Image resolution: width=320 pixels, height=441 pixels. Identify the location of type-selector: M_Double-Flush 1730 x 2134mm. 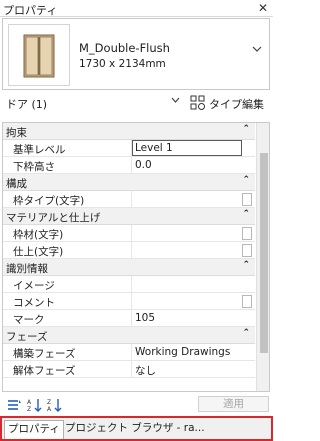
(136, 54).